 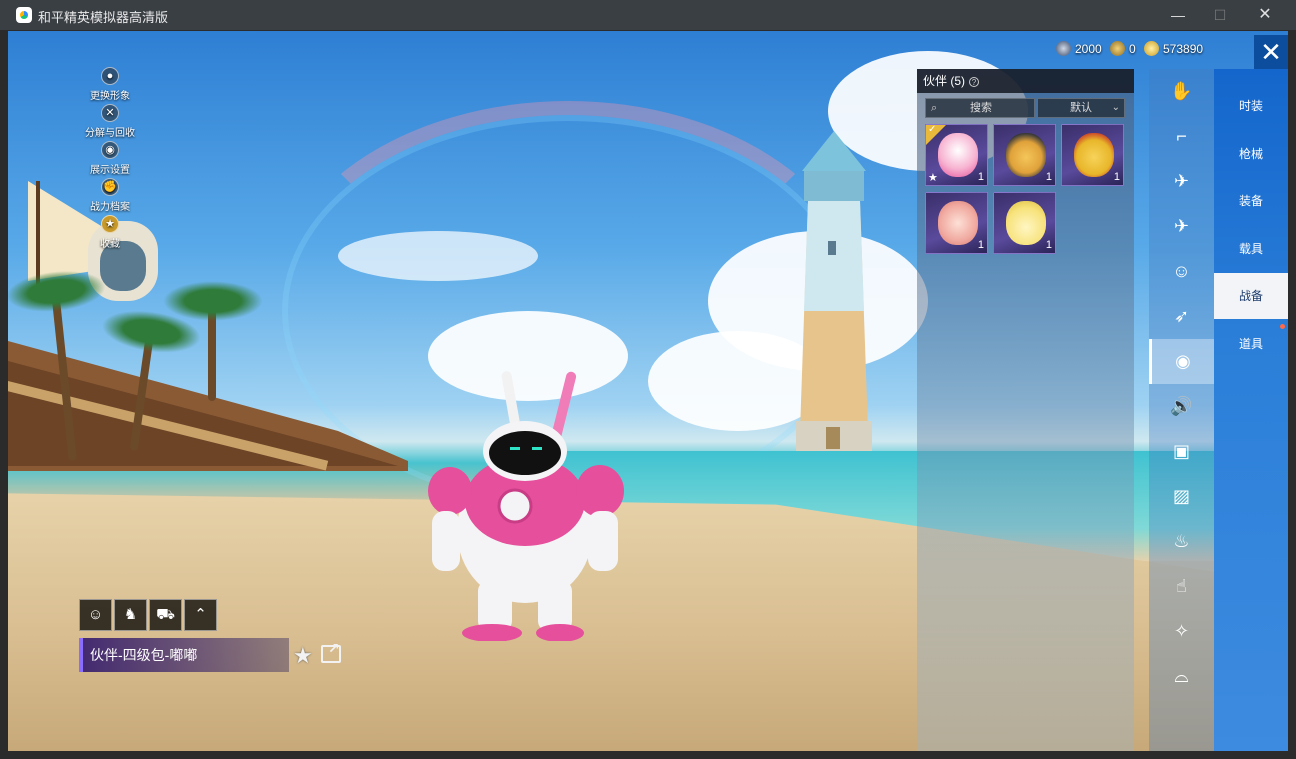 I want to click on coin-icon, so click(x=1063, y=48).